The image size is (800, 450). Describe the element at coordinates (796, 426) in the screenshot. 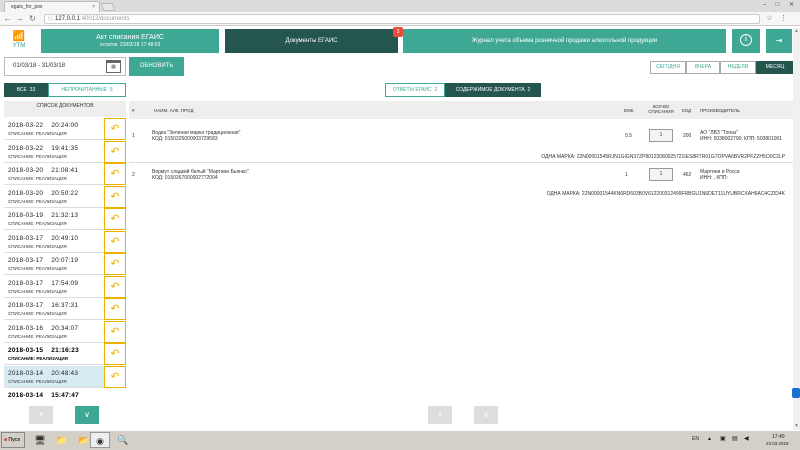

I see `scroll-down-icon: ▼` at that location.